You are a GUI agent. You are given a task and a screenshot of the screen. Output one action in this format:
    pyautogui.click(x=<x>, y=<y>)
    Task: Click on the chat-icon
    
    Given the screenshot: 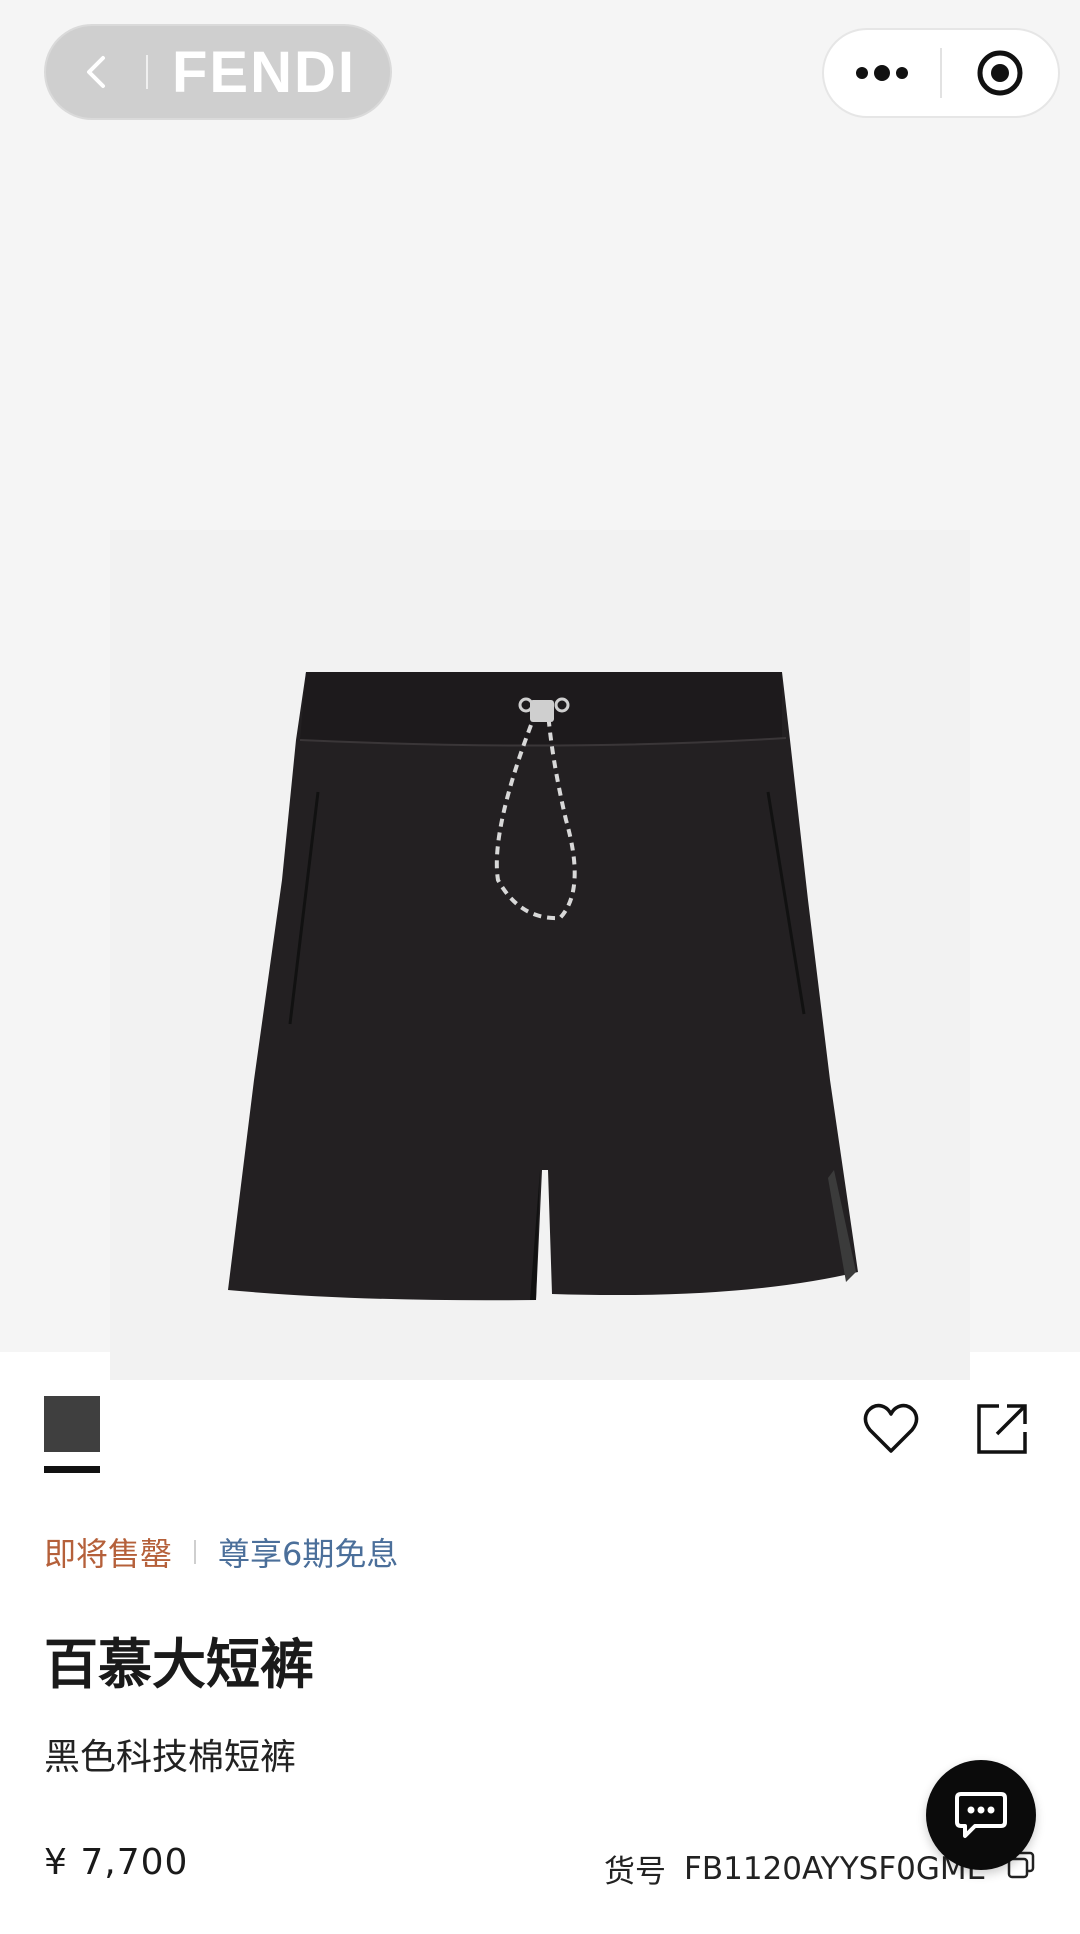 What is the action you would take?
    pyautogui.click(x=981, y=1815)
    